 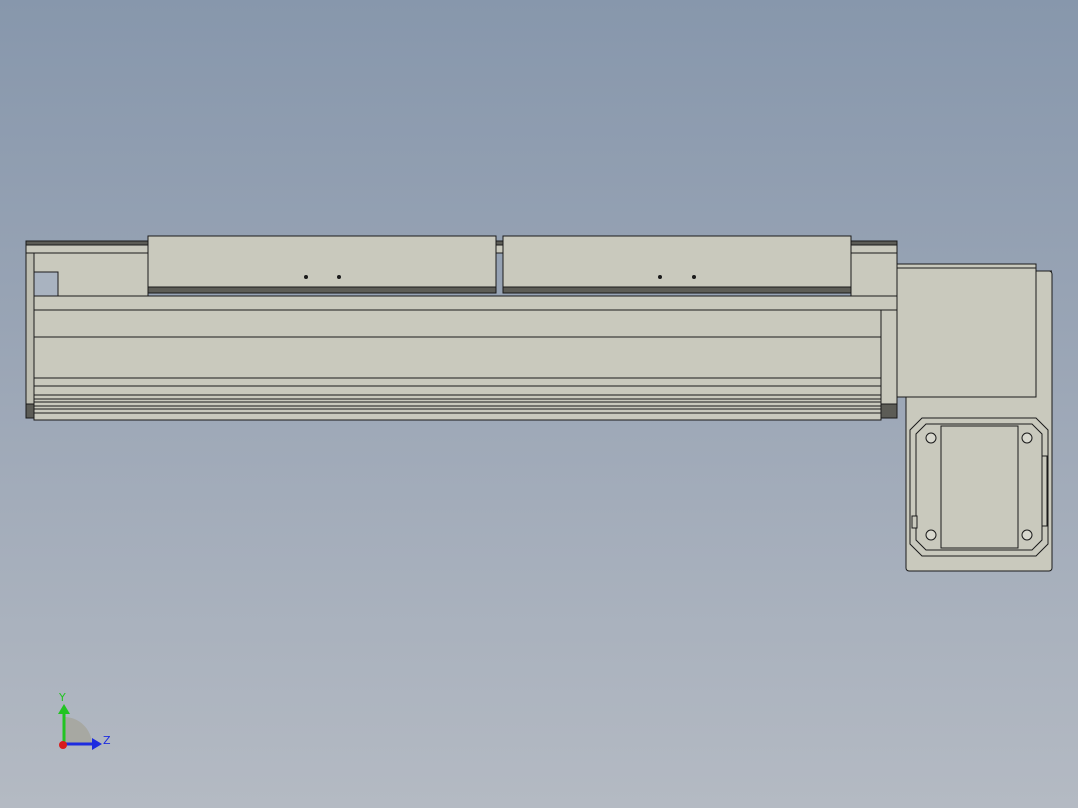 What do you see at coordinates (78, 730) in the screenshot?
I see `triad-plane-arc` at bounding box center [78, 730].